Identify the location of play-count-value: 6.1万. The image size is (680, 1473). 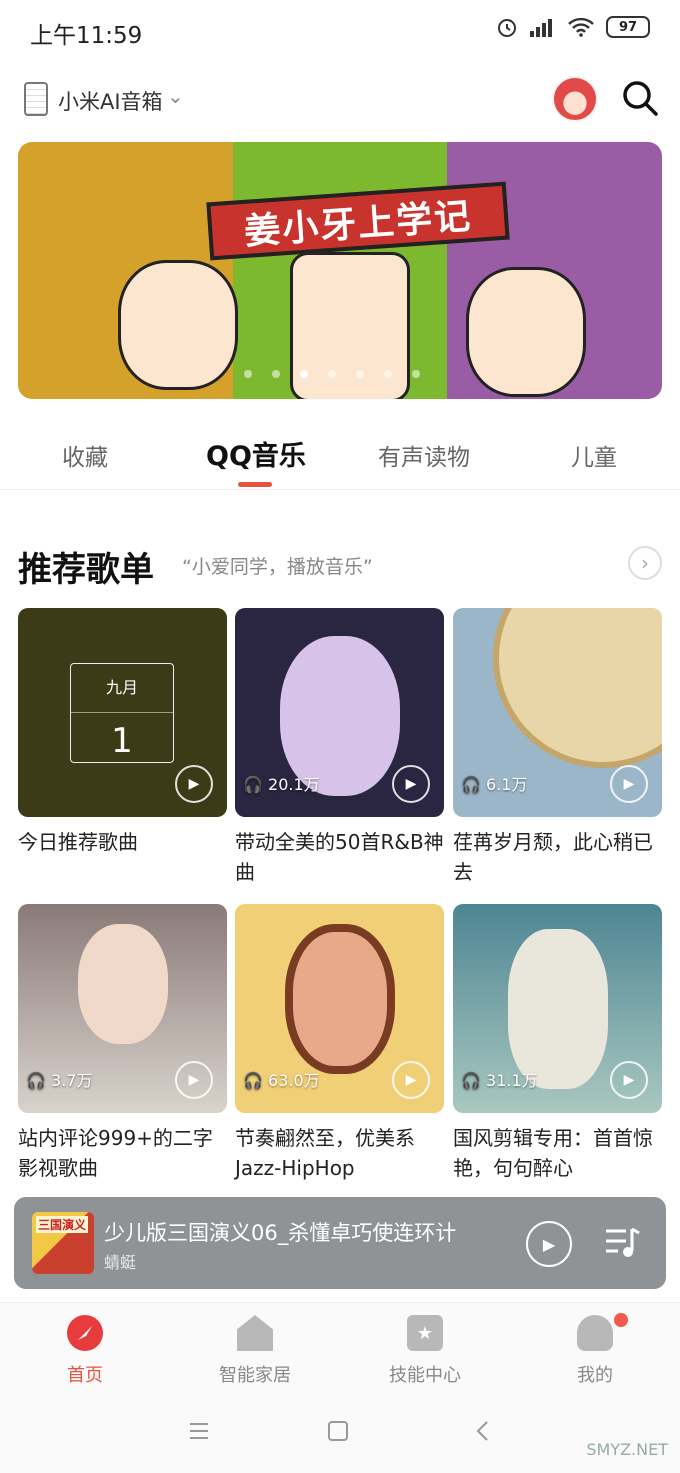
(507, 784).